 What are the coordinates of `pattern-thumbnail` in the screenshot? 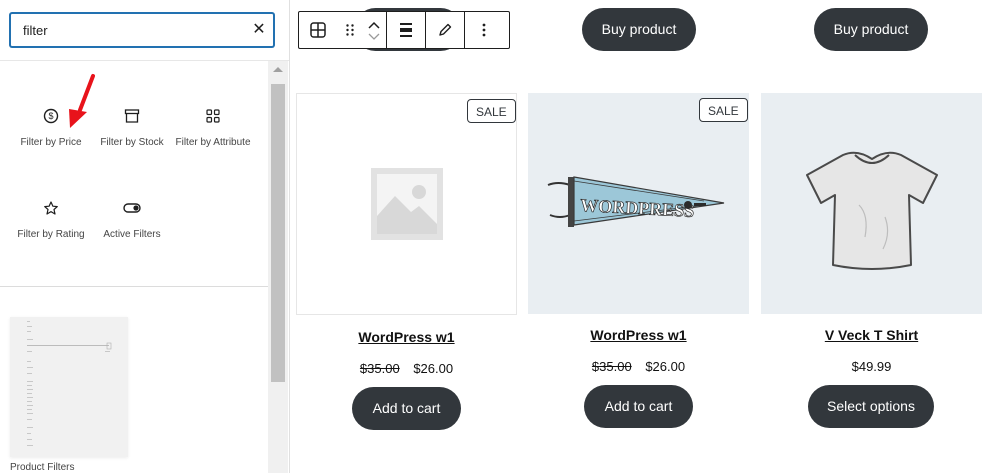 It's located at (69, 383).